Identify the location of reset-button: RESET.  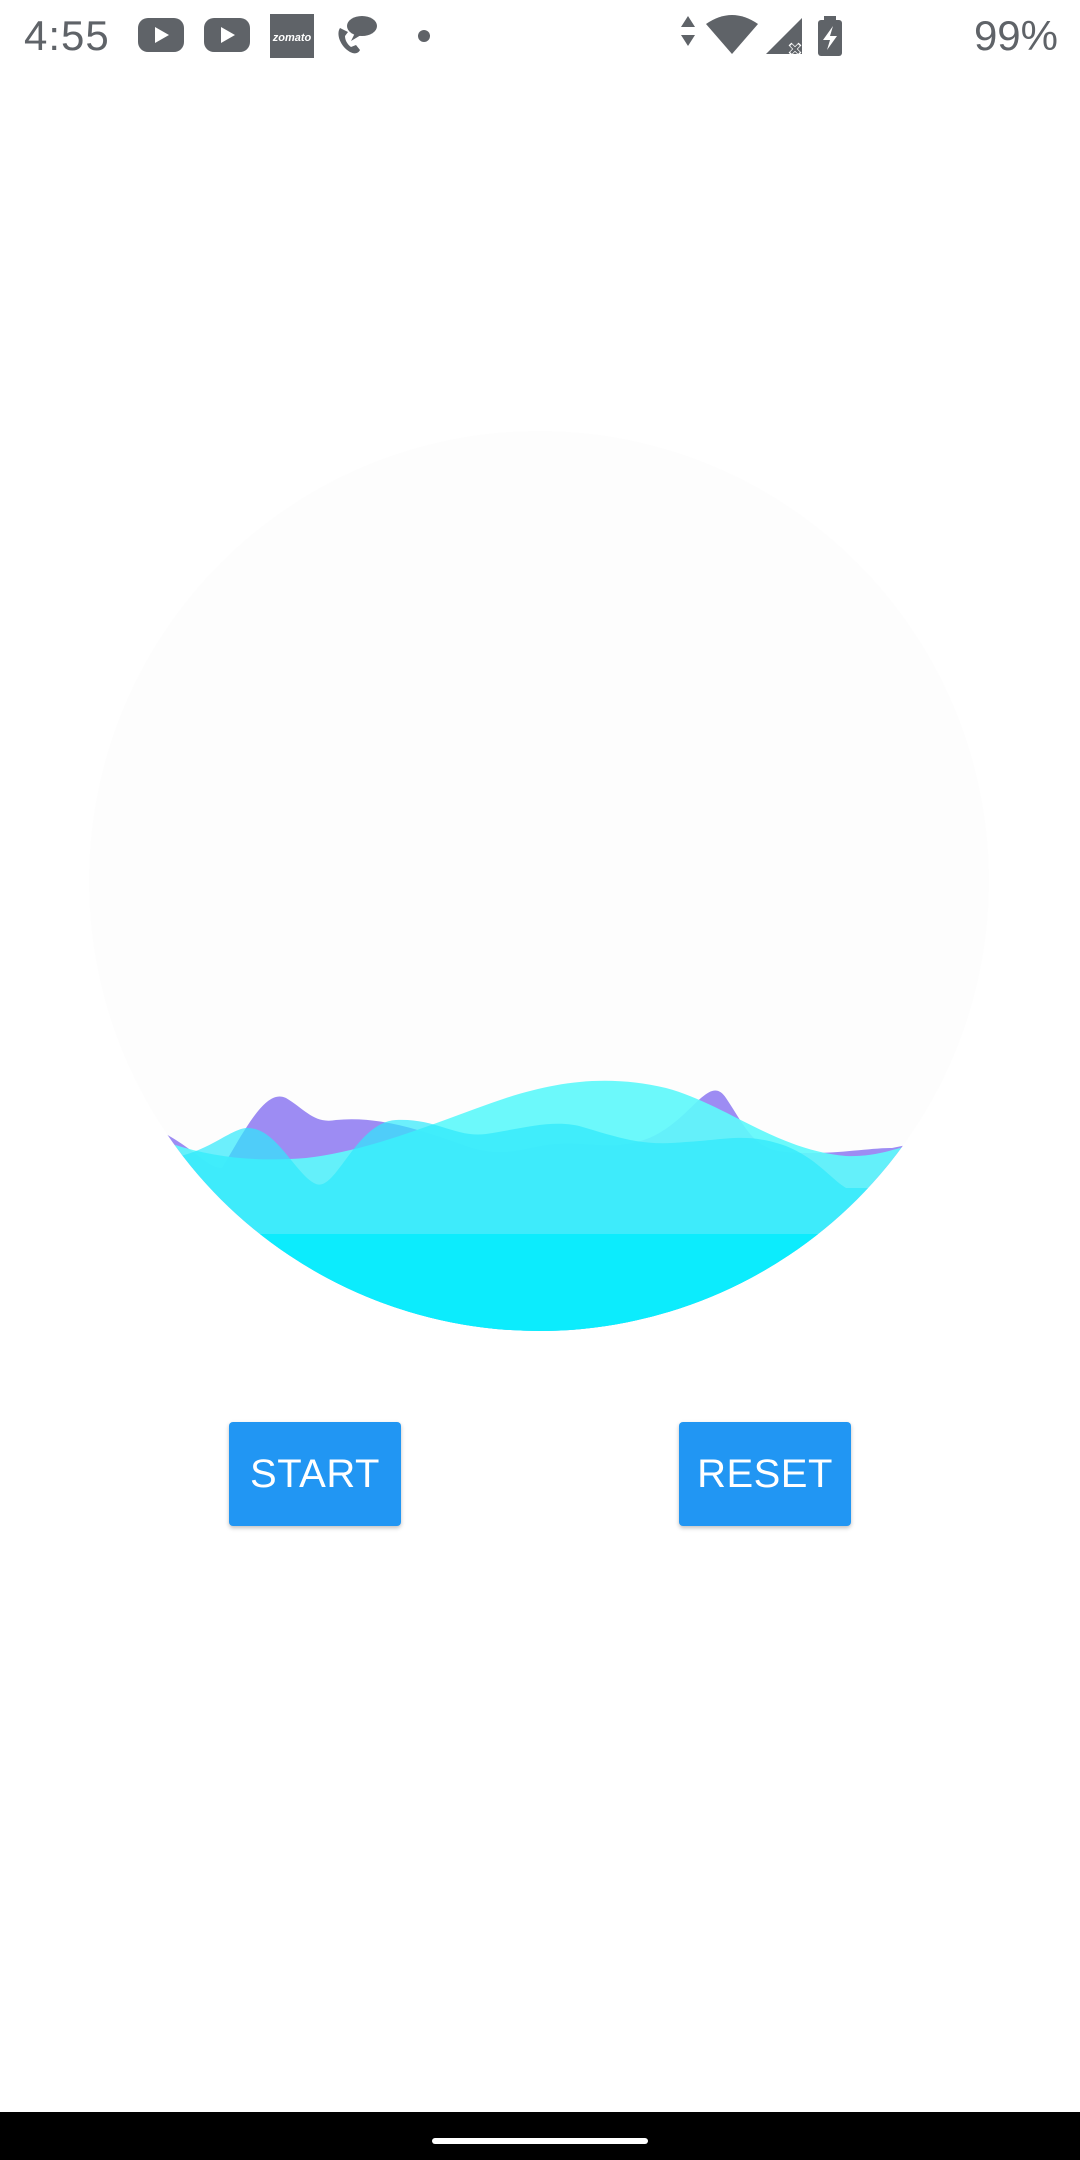
(765, 1474).